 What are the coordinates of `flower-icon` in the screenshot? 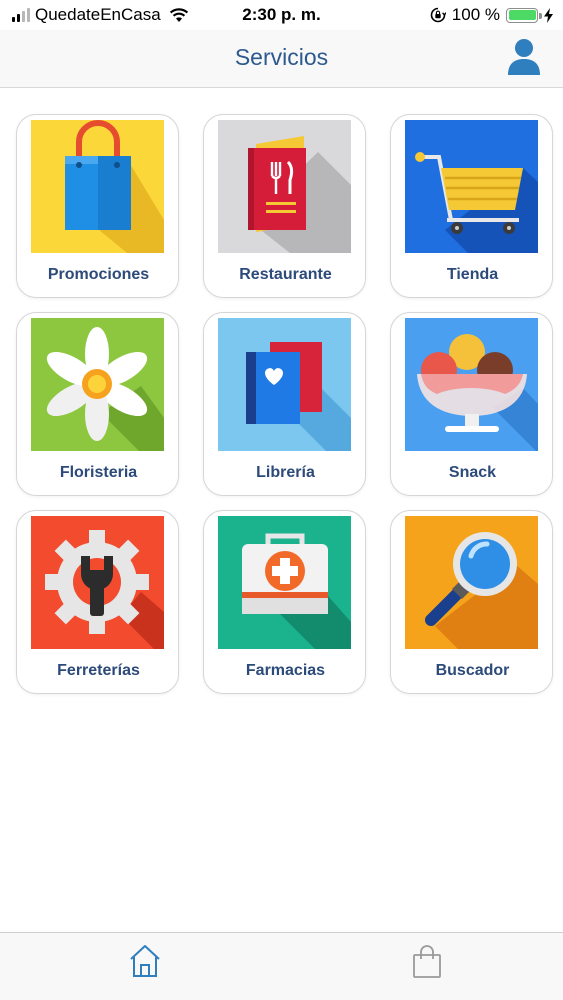 It's located at (97, 384).